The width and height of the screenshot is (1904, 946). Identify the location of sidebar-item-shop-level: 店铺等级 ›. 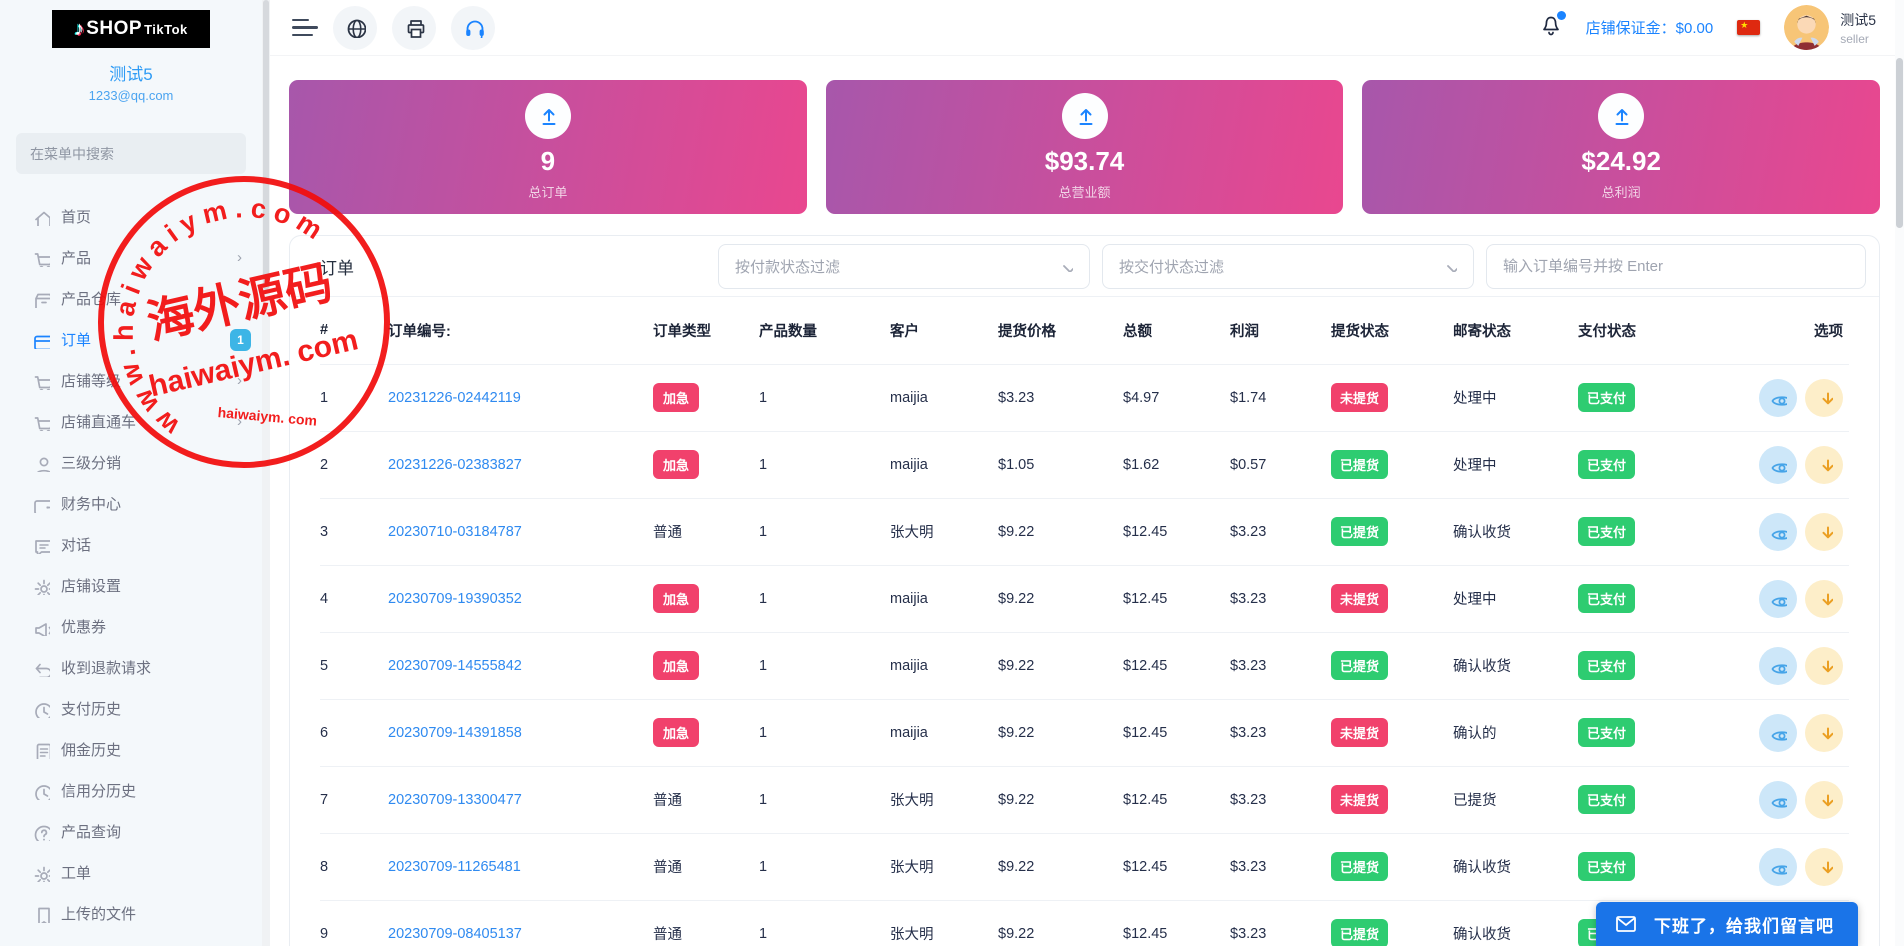
(131, 380).